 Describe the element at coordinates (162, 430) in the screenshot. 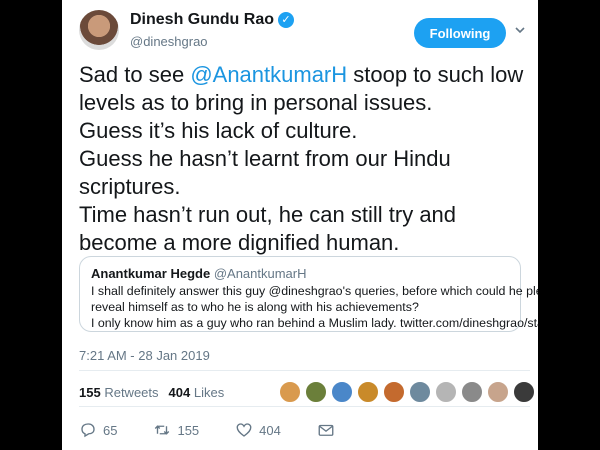

I see `retweet-icon` at that location.